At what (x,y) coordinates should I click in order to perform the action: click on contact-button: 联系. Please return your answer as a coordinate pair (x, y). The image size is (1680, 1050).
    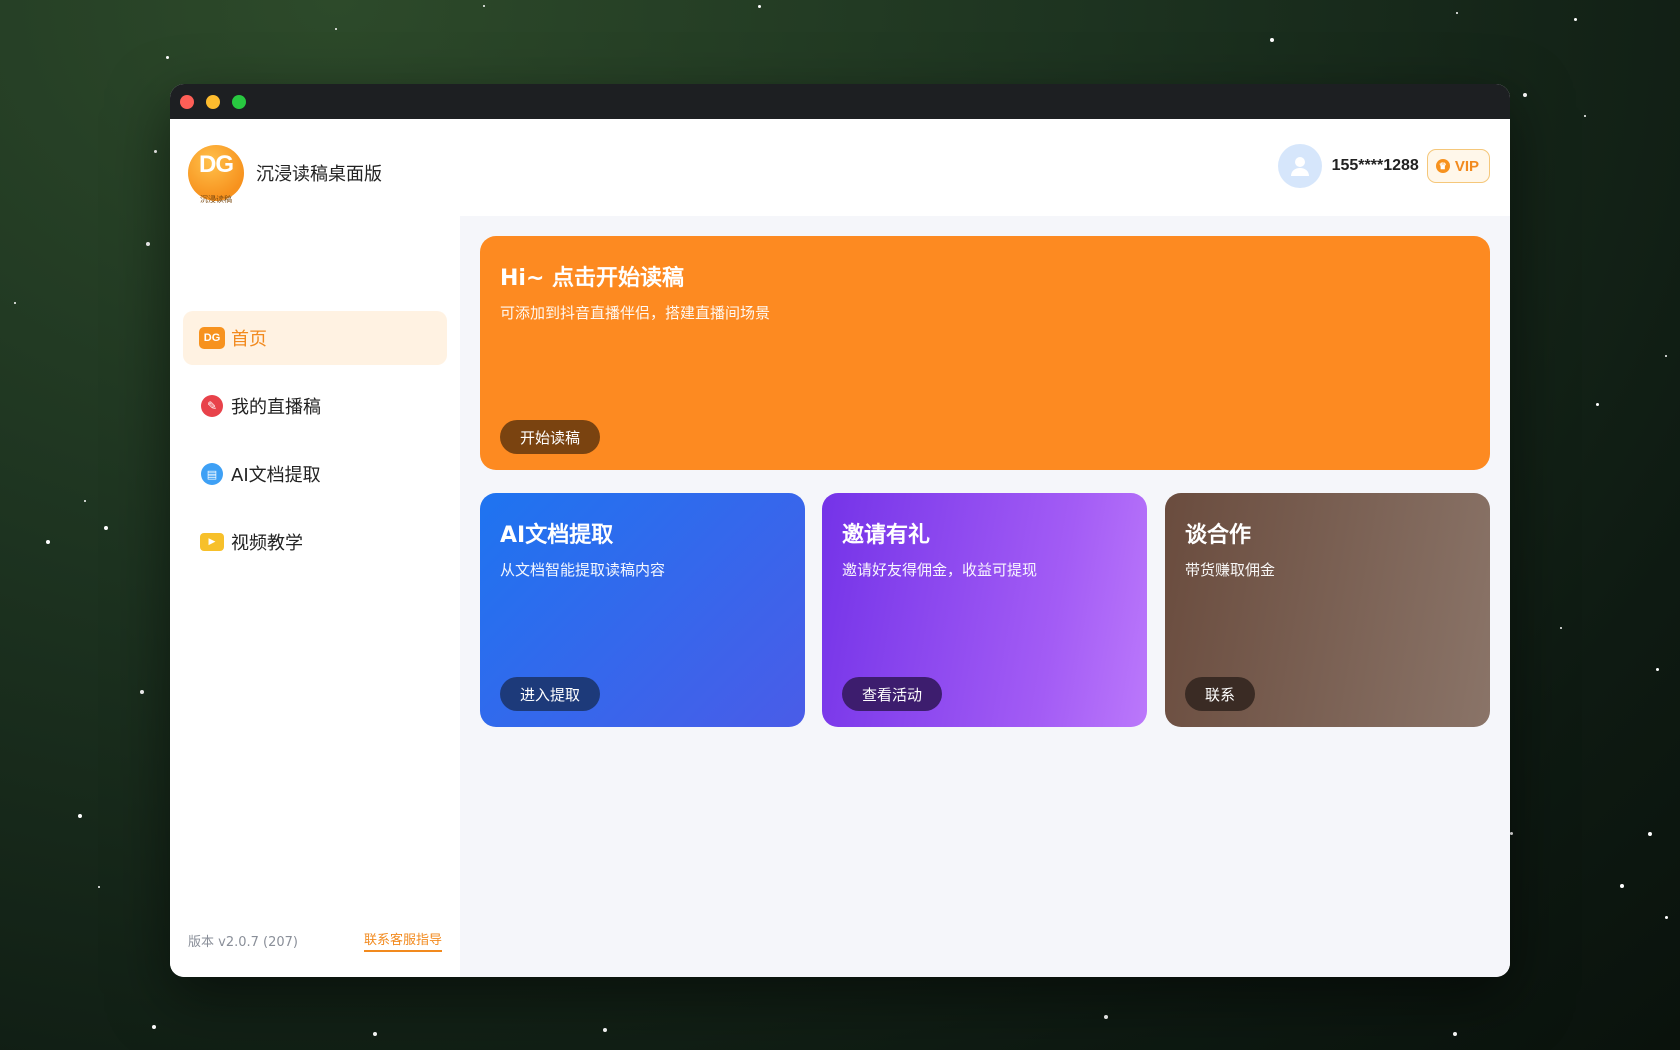
    Looking at the image, I should click on (1220, 694).